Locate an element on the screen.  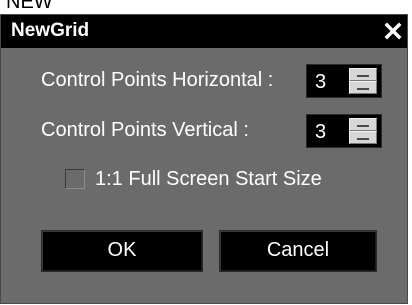
vertical-points-label: Control Points Vertical : is located at coordinates (145, 130).